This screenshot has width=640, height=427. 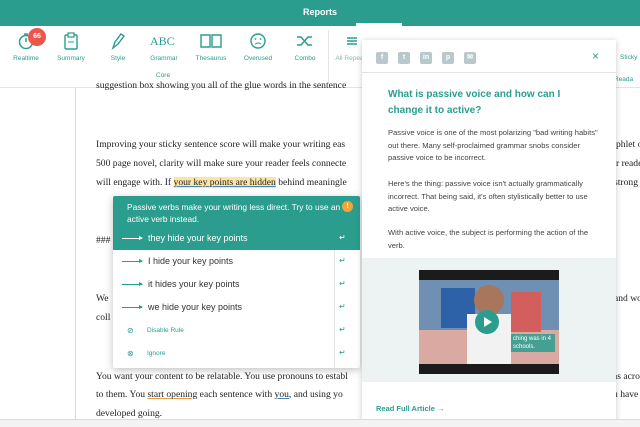 What do you see at coordinates (165, 330) in the screenshot?
I see `disable-rule-label: Disable Rule` at bounding box center [165, 330].